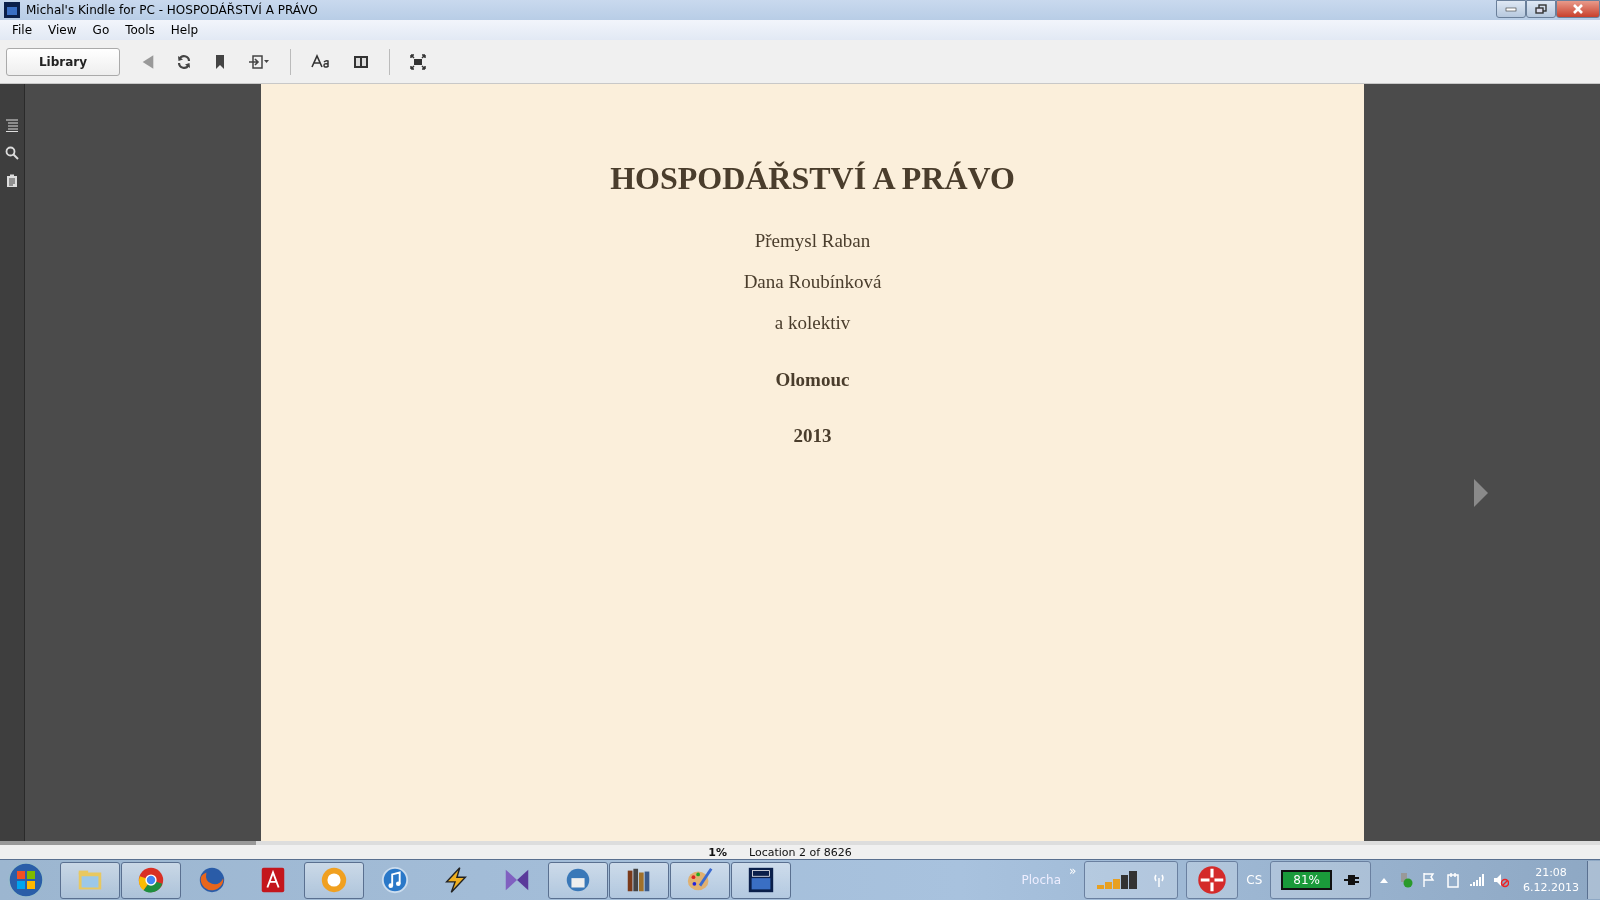 Image resolution: width=1600 pixels, height=900 pixels. What do you see at coordinates (1481, 493) in the screenshot?
I see `next-page-arrow-icon` at bounding box center [1481, 493].